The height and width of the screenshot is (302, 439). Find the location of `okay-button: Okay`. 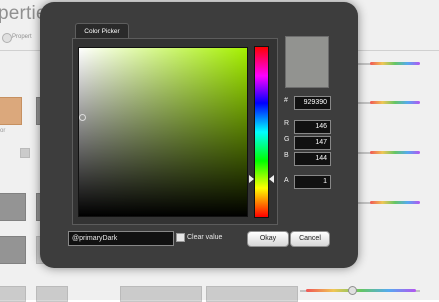

okay-button: Okay is located at coordinates (268, 239).